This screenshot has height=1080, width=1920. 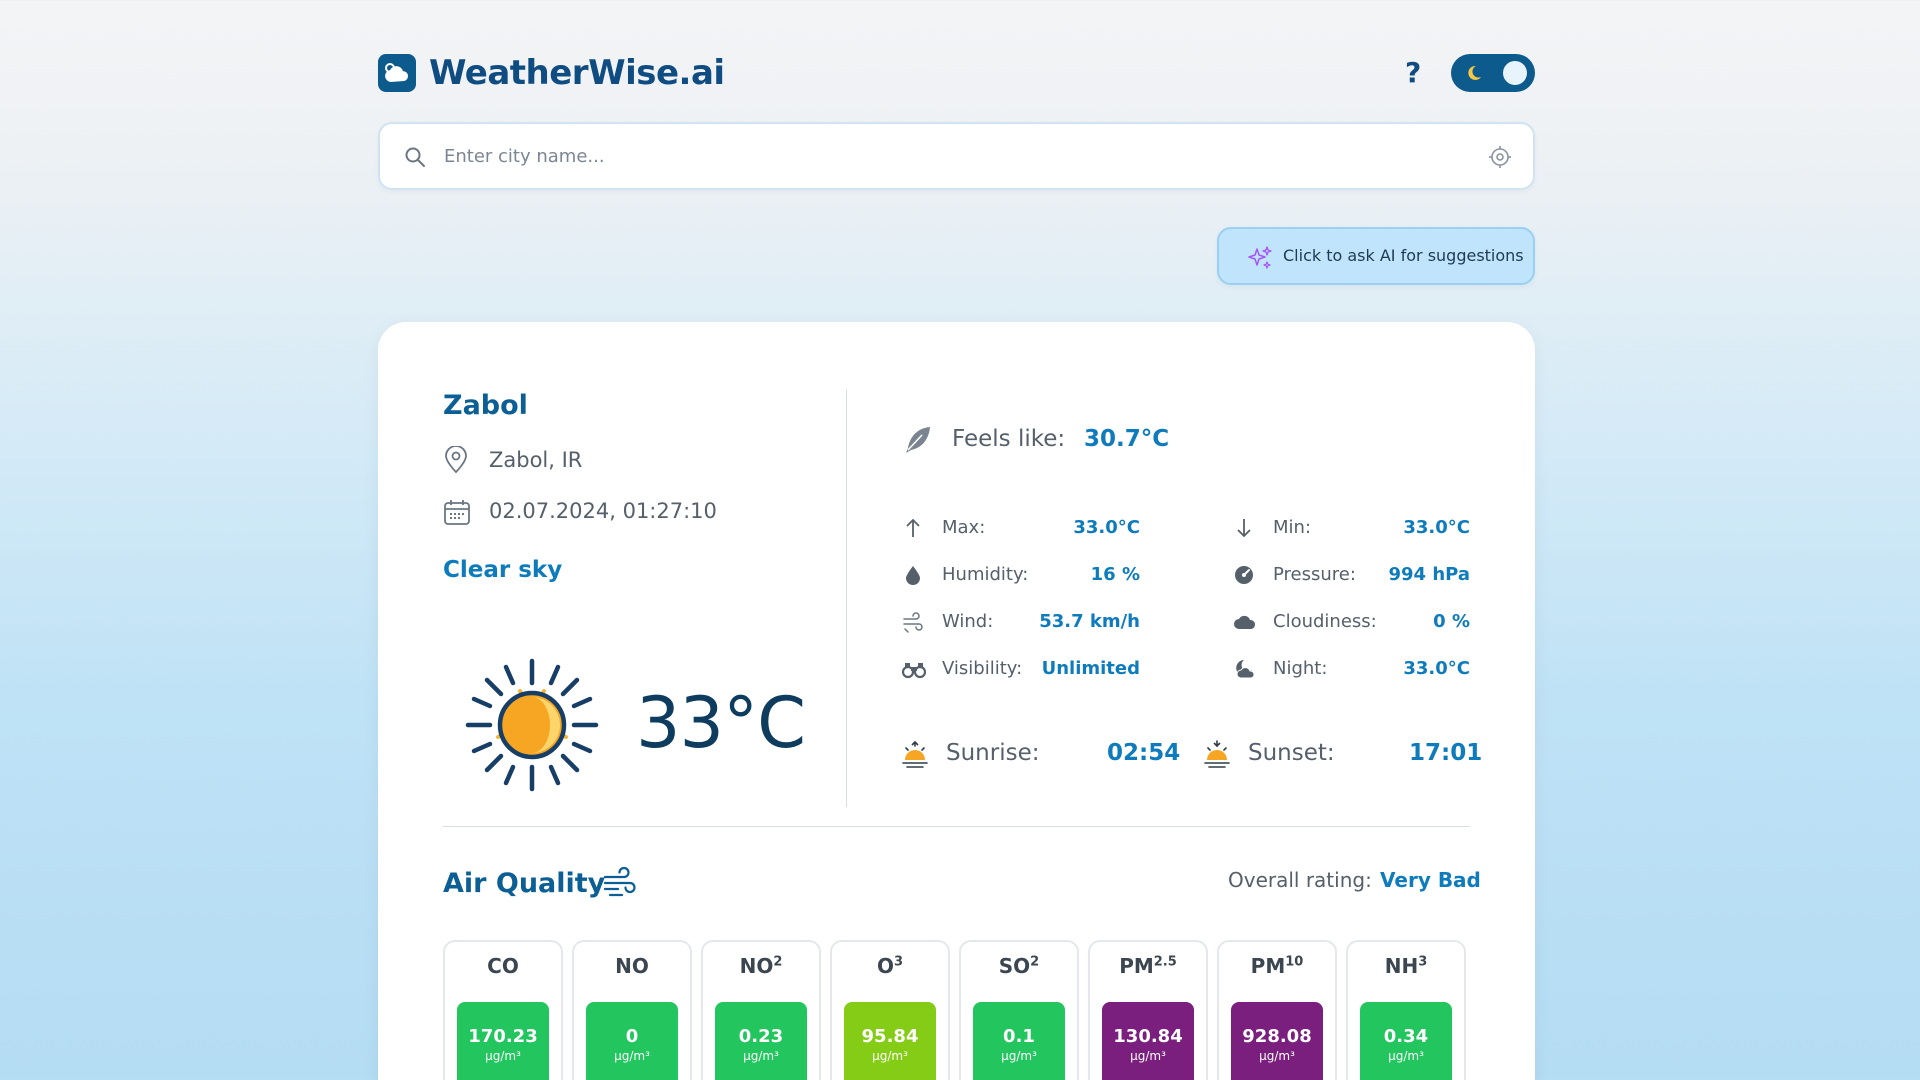 I want to click on pollutant-value: 170.23, so click(x=503, y=1036).